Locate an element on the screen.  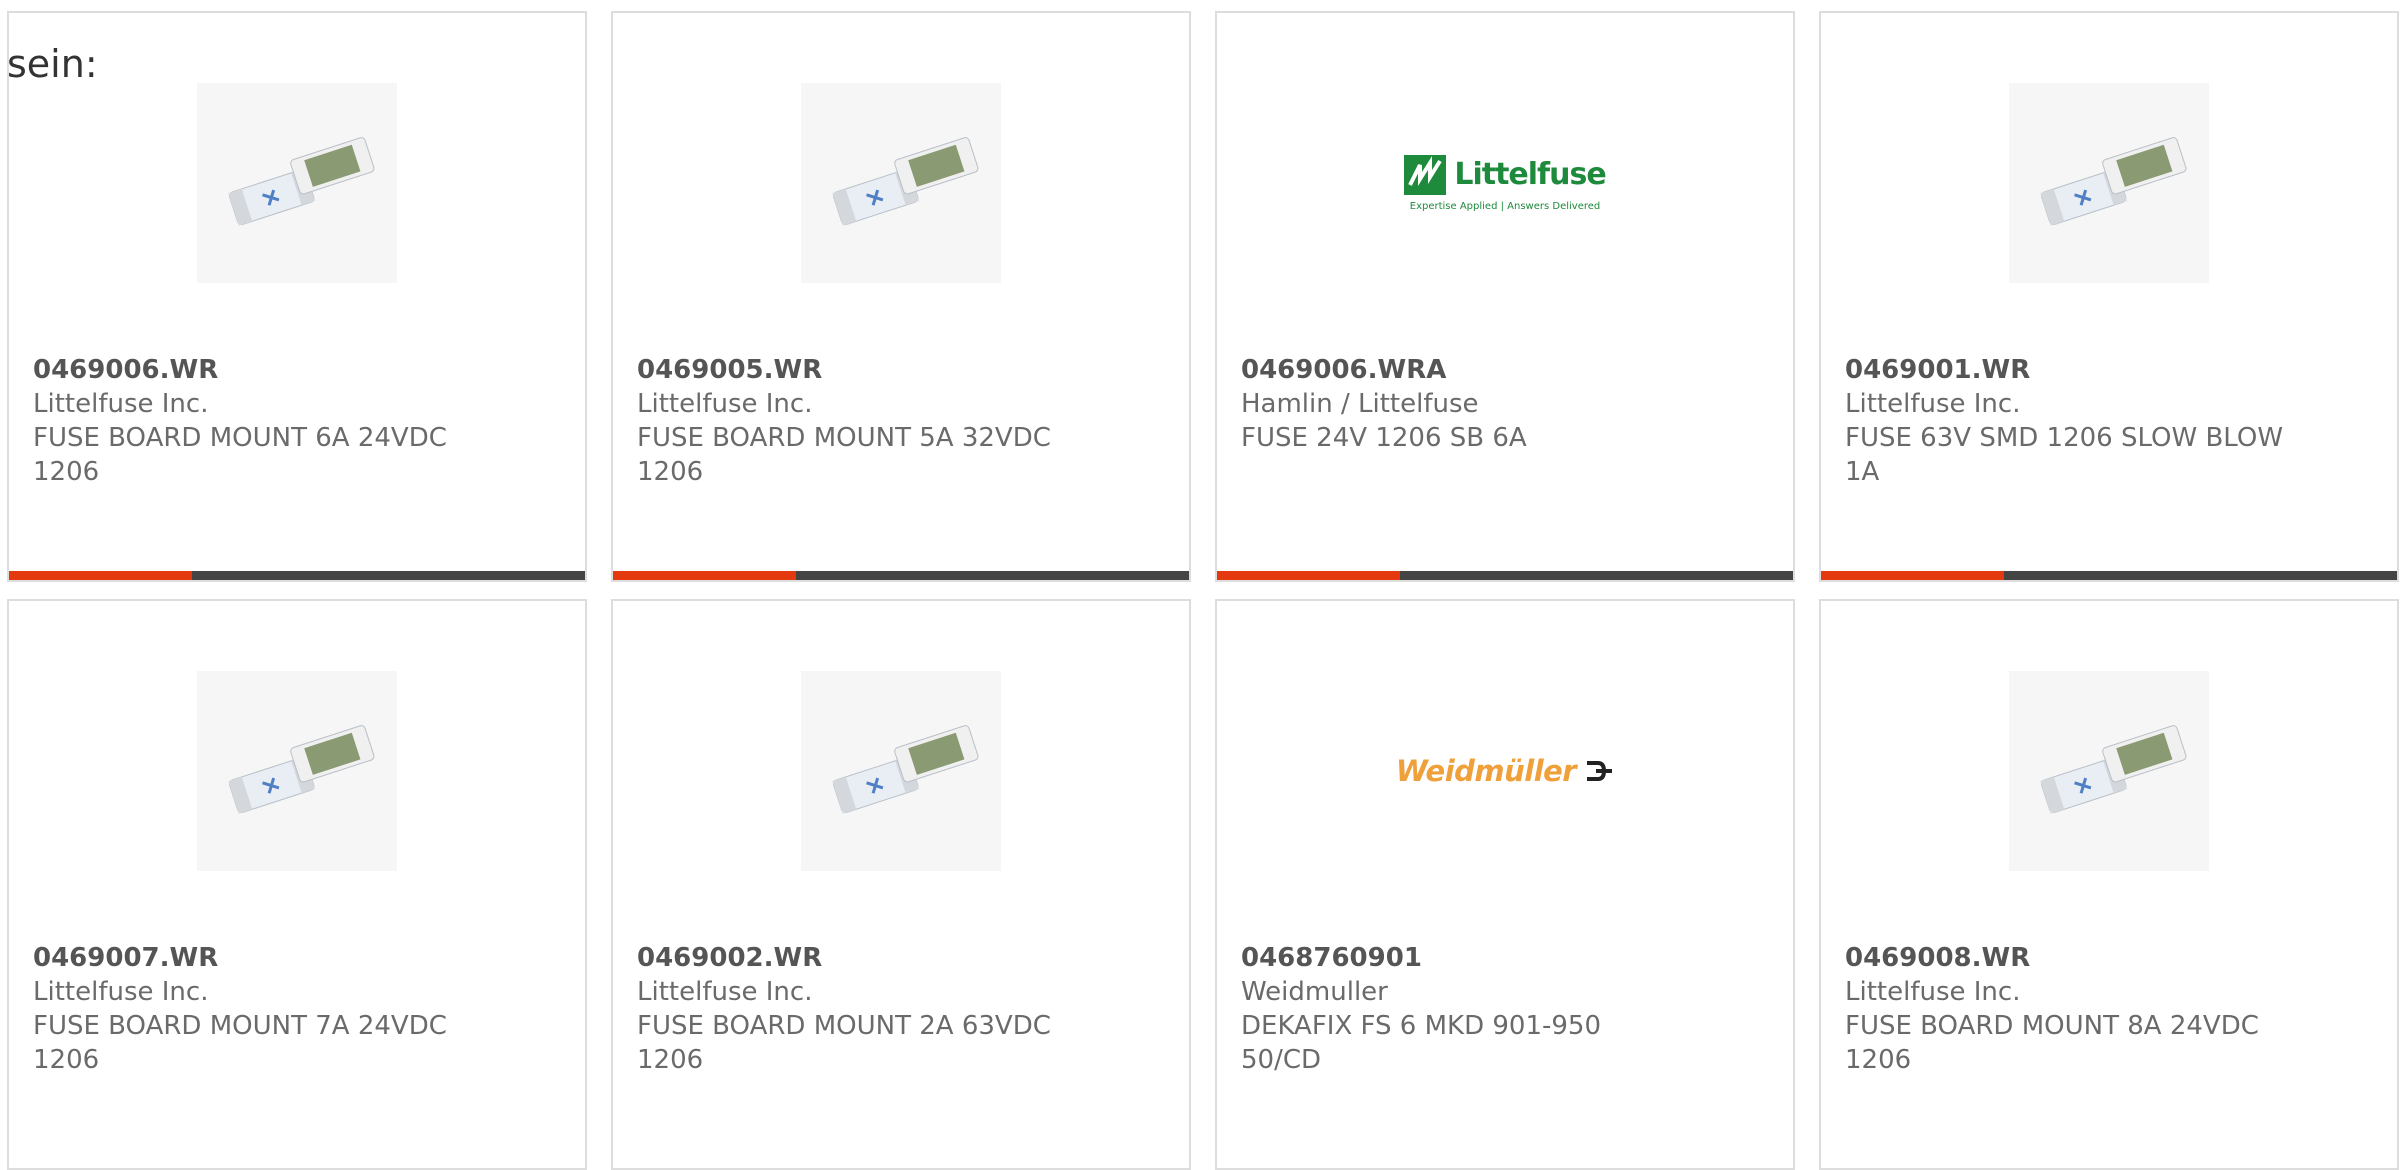
part-number: 0469008.WR is located at coordinates (2065, 958).